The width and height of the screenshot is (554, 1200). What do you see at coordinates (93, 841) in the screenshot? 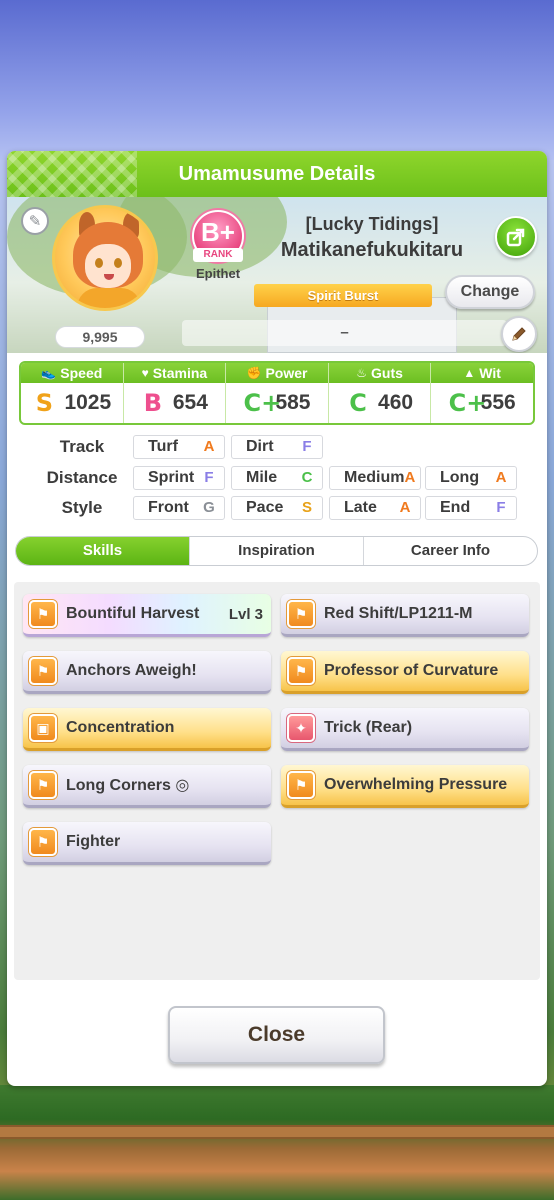
I see `skill-name: Fighter` at bounding box center [93, 841].